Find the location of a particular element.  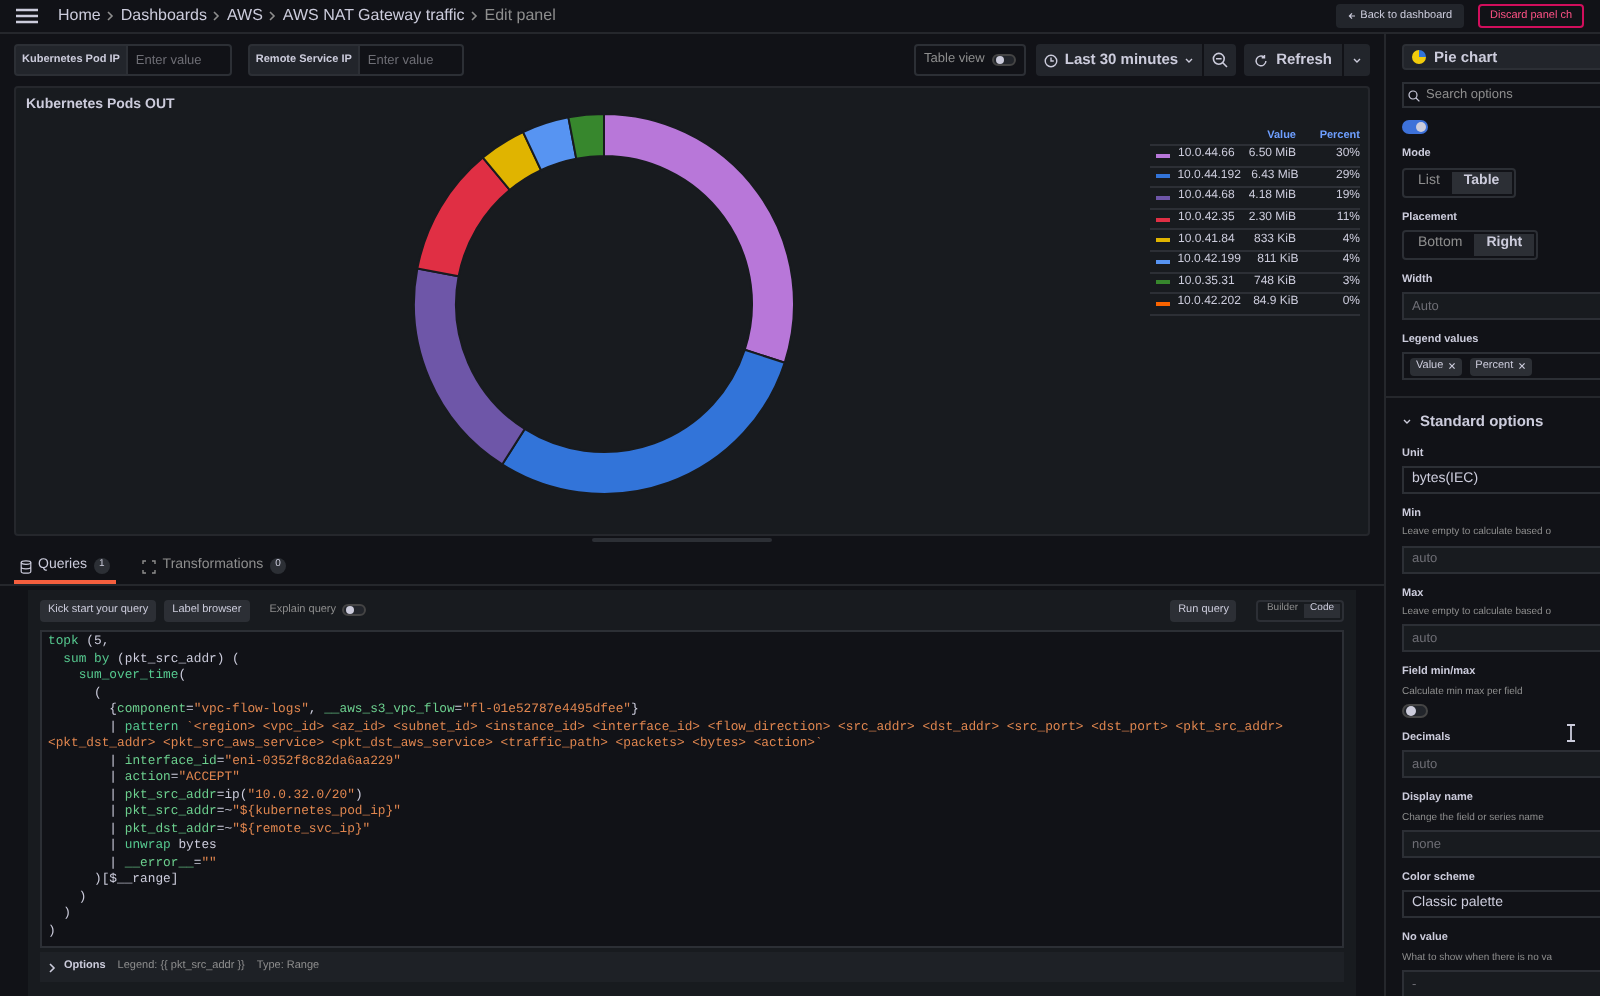

breadcrumb-link: AWS NAT Gateway traffic is located at coordinates (373, 16).